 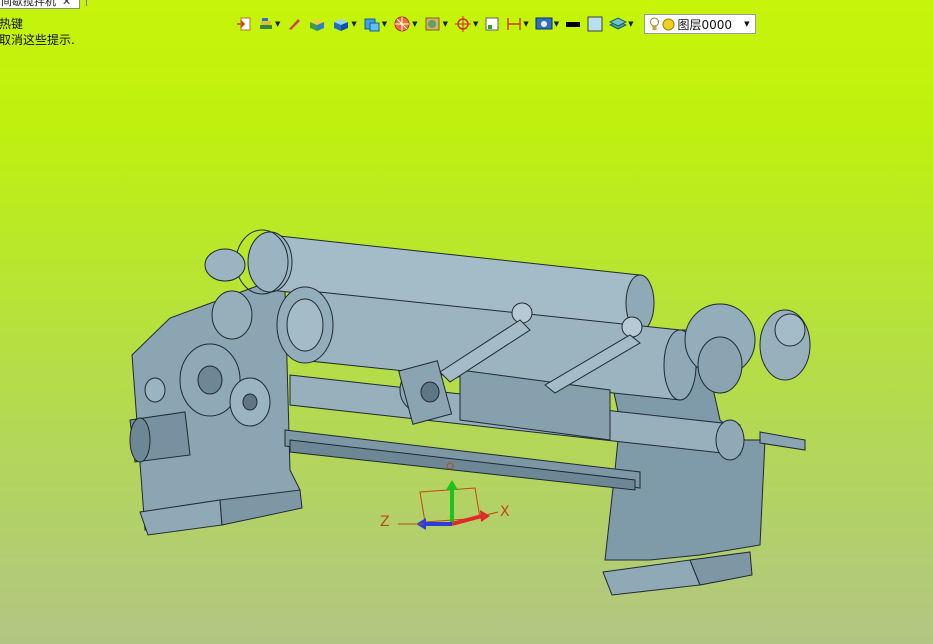 I want to click on shaded-box-button, so click(x=317, y=24).